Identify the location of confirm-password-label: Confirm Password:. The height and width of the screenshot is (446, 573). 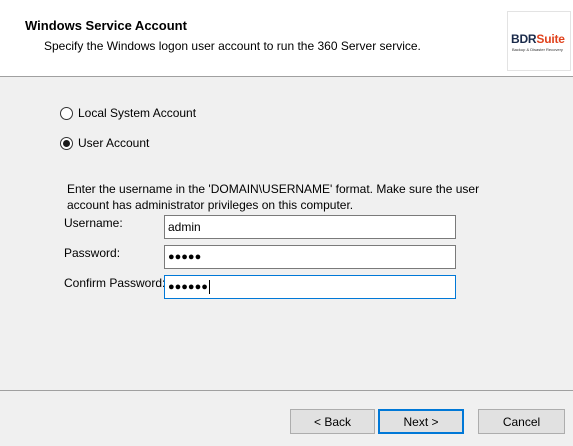
(114, 283).